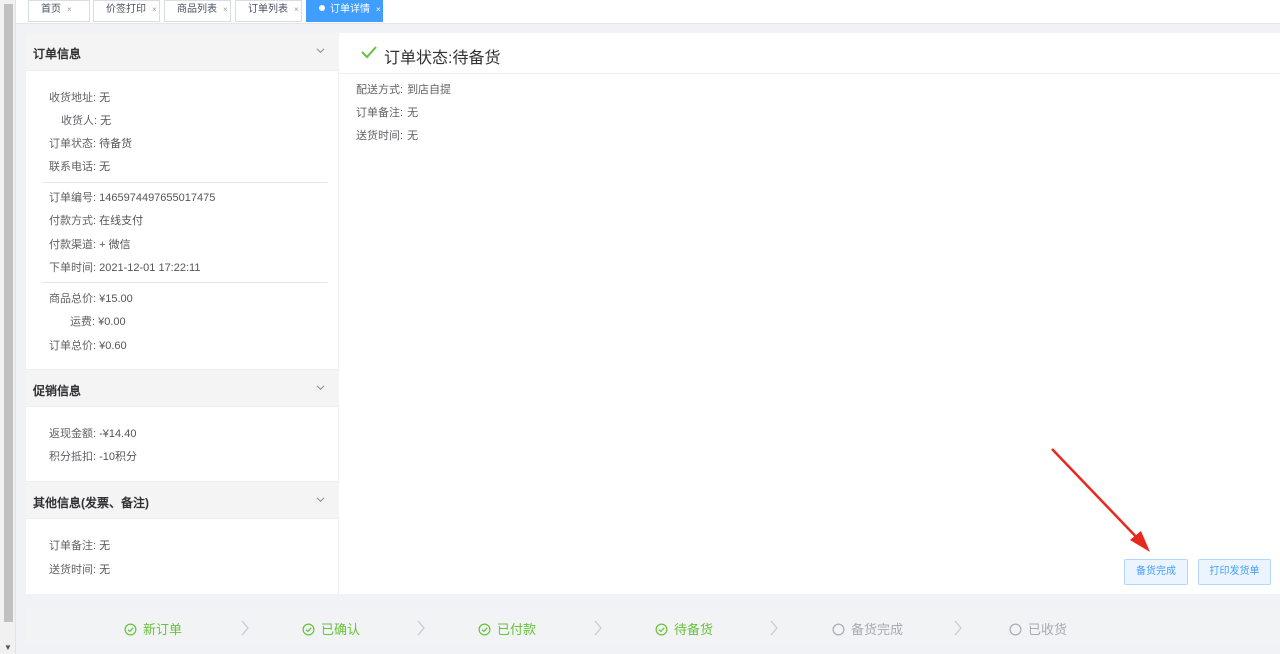 The height and width of the screenshot is (654, 1280). I want to click on phone-row: 联系电话: 无, so click(79, 166).